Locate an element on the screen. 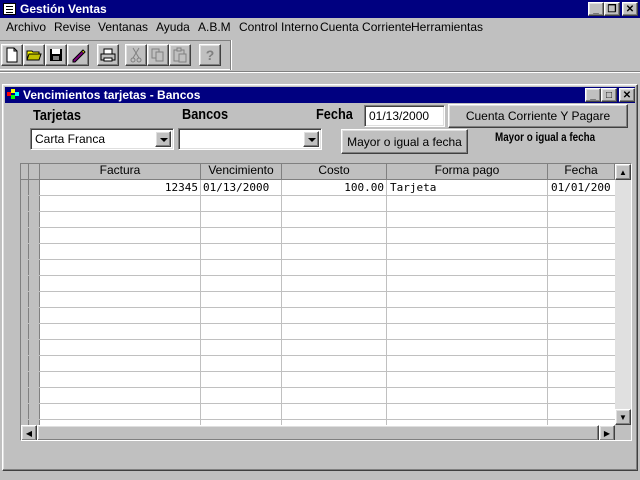 The height and width of the screenshot is (480, 640). cell-factura: 12345 is located at coordinates (119, 188).